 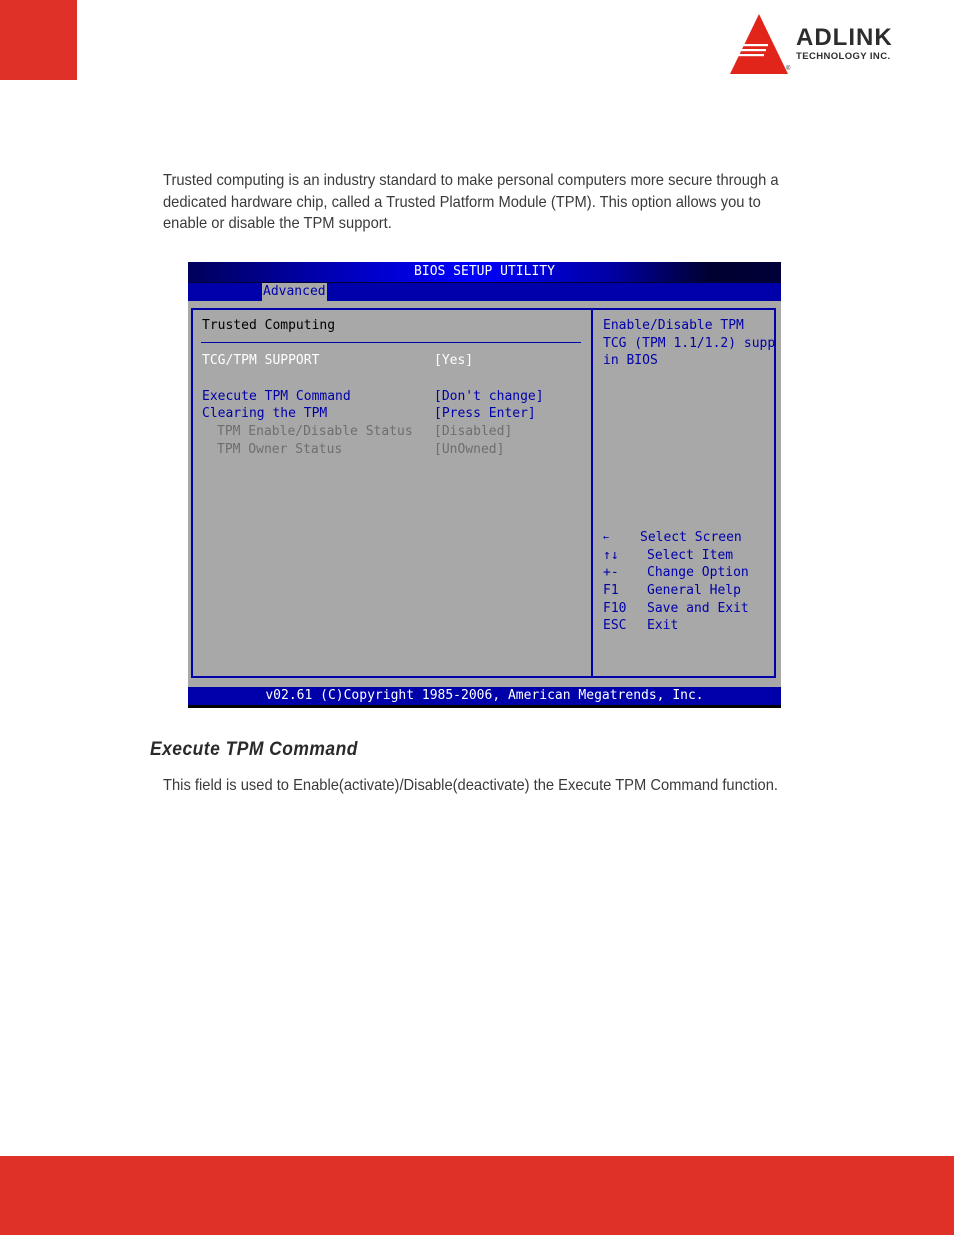 I want to click on setting-value: [Yes], so click(x=453, y=361).